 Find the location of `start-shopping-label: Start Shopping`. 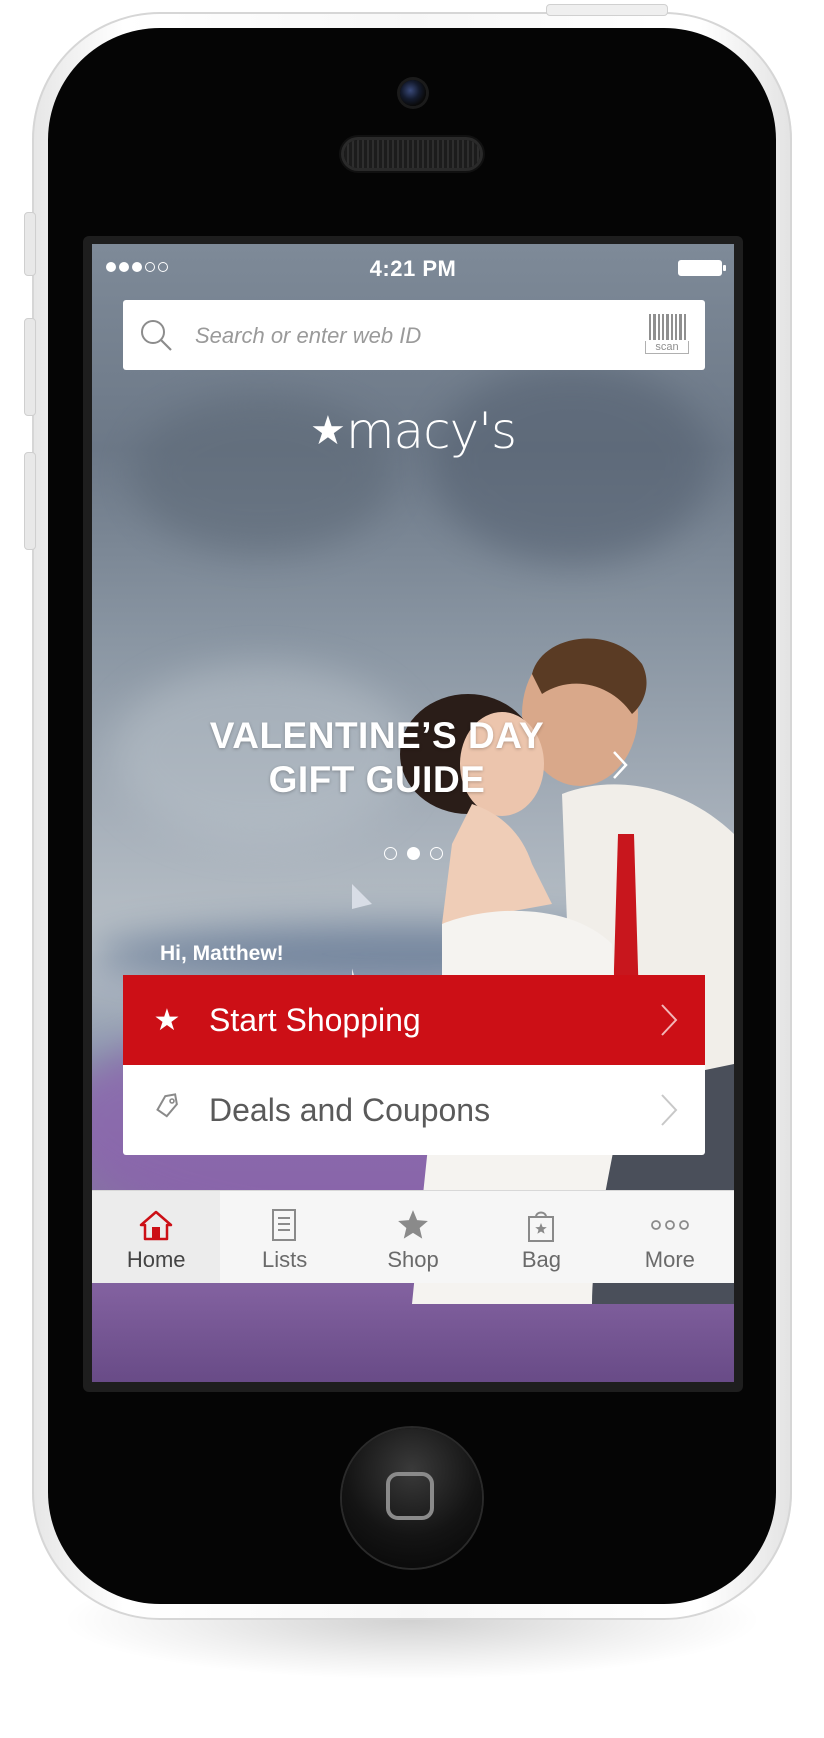

start-shopping-label: Start Shopping is located at coordinates (315, 1019).